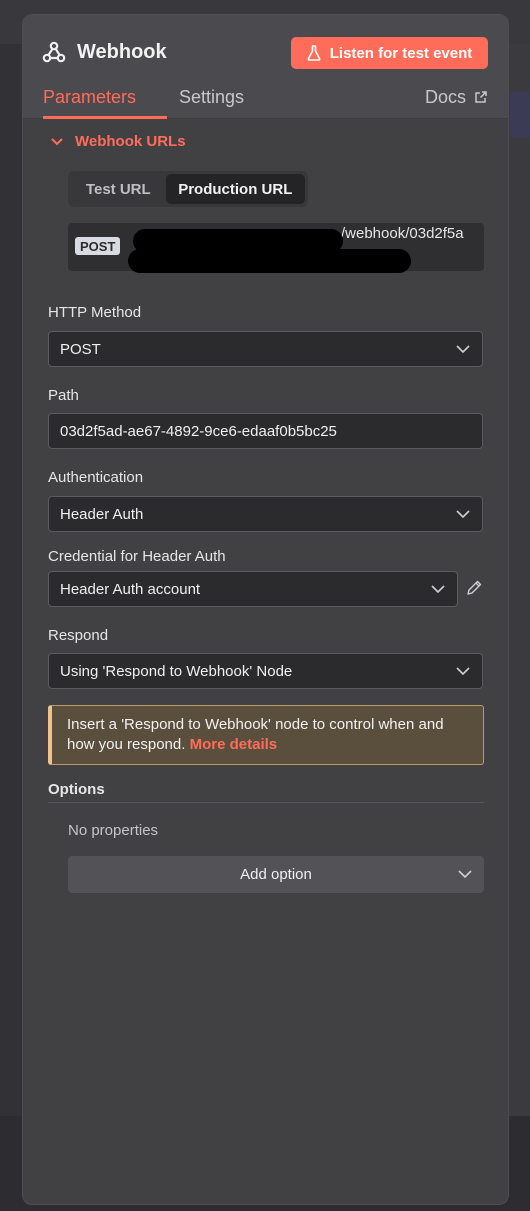  I want to click on listen-label: Listen for test event, so click(401, 53).